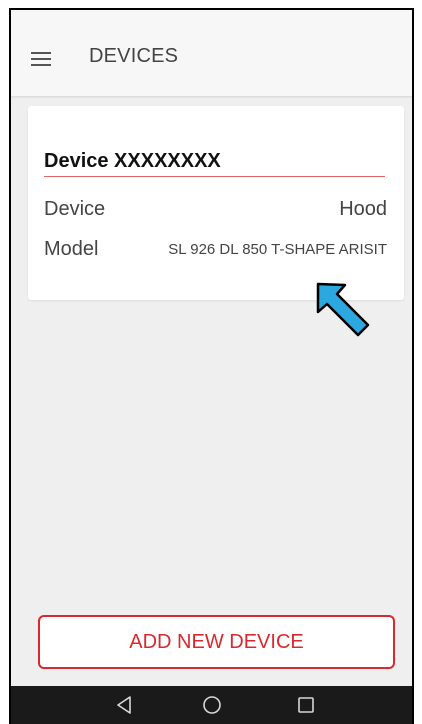 This screenshot has height=724, width=422. I want to click on model-value: SL 926 DL 850 T-SHAPE ARISIT, so click(277, 249).